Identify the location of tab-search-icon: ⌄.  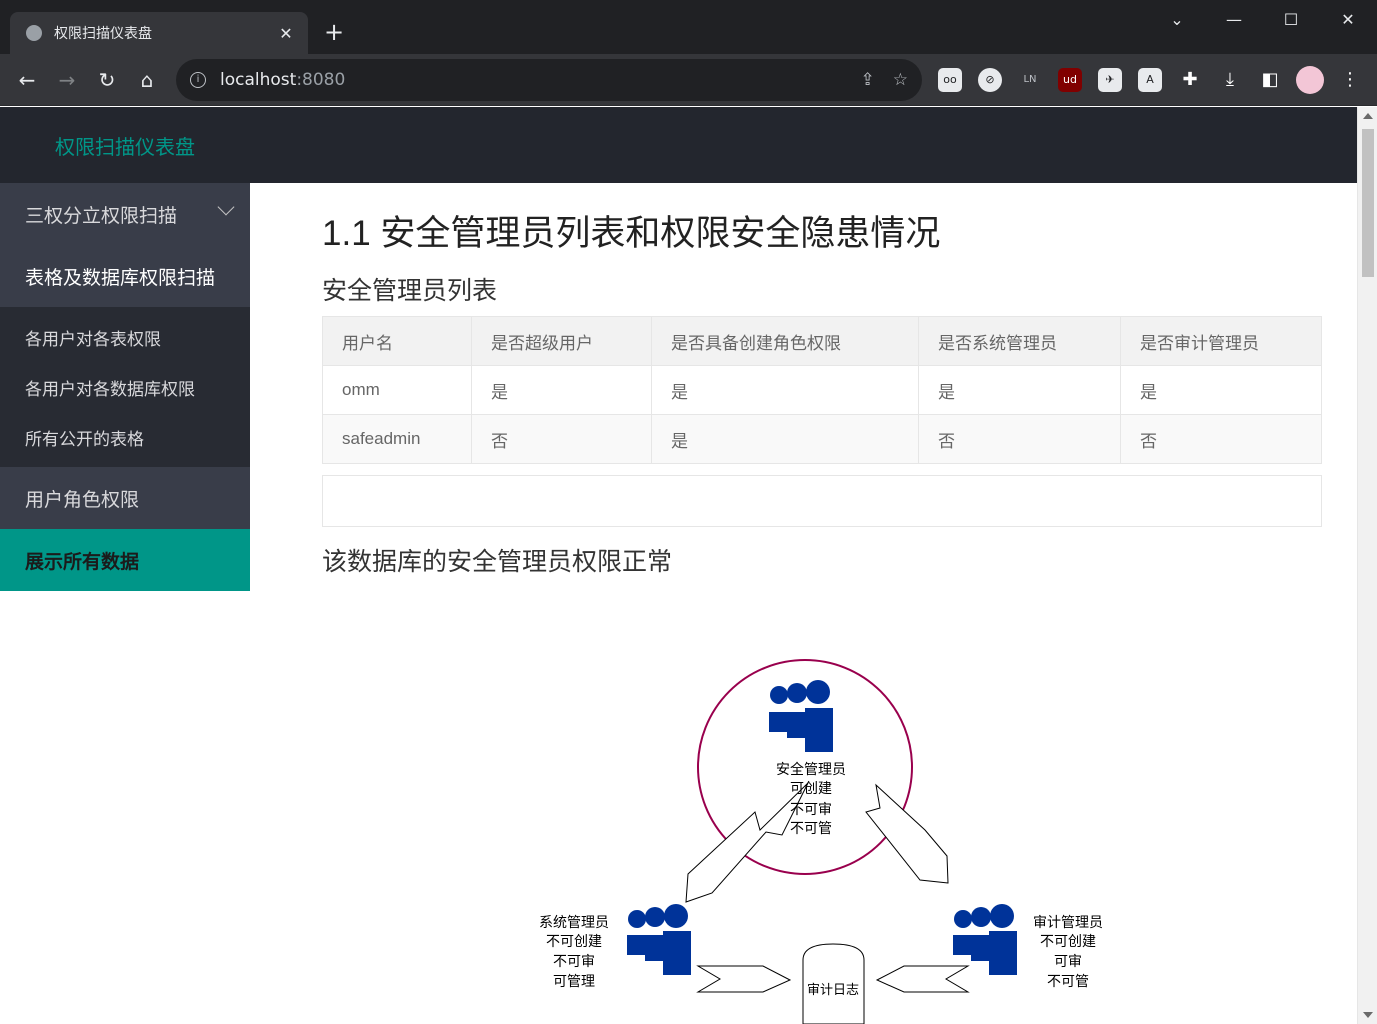
(1177, 20).